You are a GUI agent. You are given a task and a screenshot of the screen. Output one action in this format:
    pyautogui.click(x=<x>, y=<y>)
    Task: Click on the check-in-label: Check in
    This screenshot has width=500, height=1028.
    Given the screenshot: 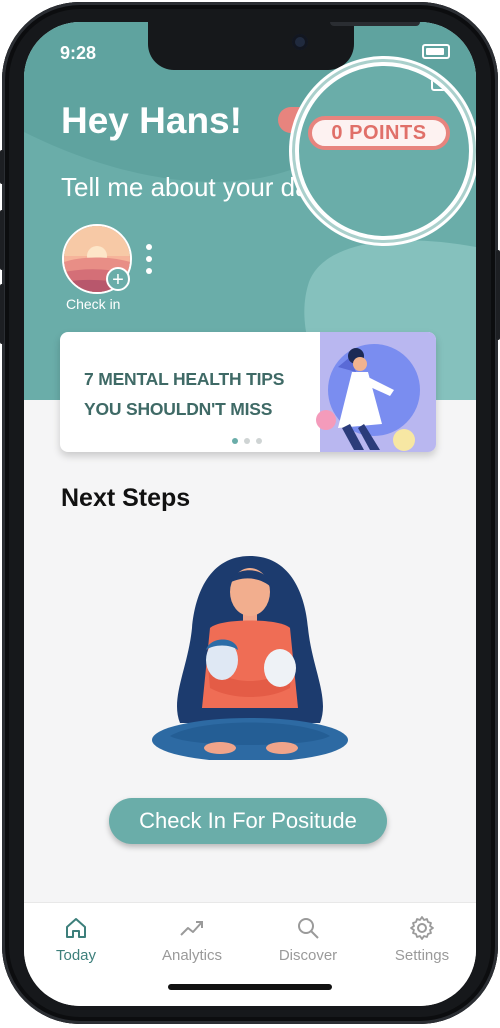 What is the action you would take?
    pyautogui.click(x=93, y=304)
    